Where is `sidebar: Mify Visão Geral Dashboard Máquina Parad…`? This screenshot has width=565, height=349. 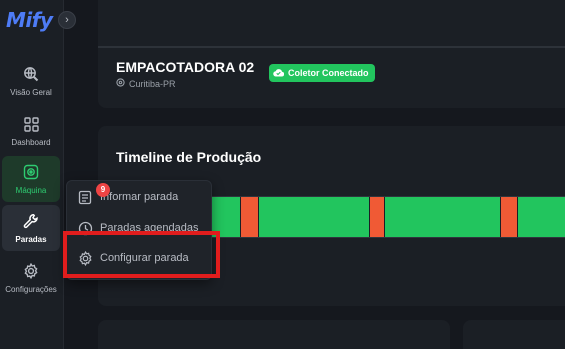 sidebar: Mify Visão Geral Dashboard Máquina Parad… is located at coordinates (32, 174).